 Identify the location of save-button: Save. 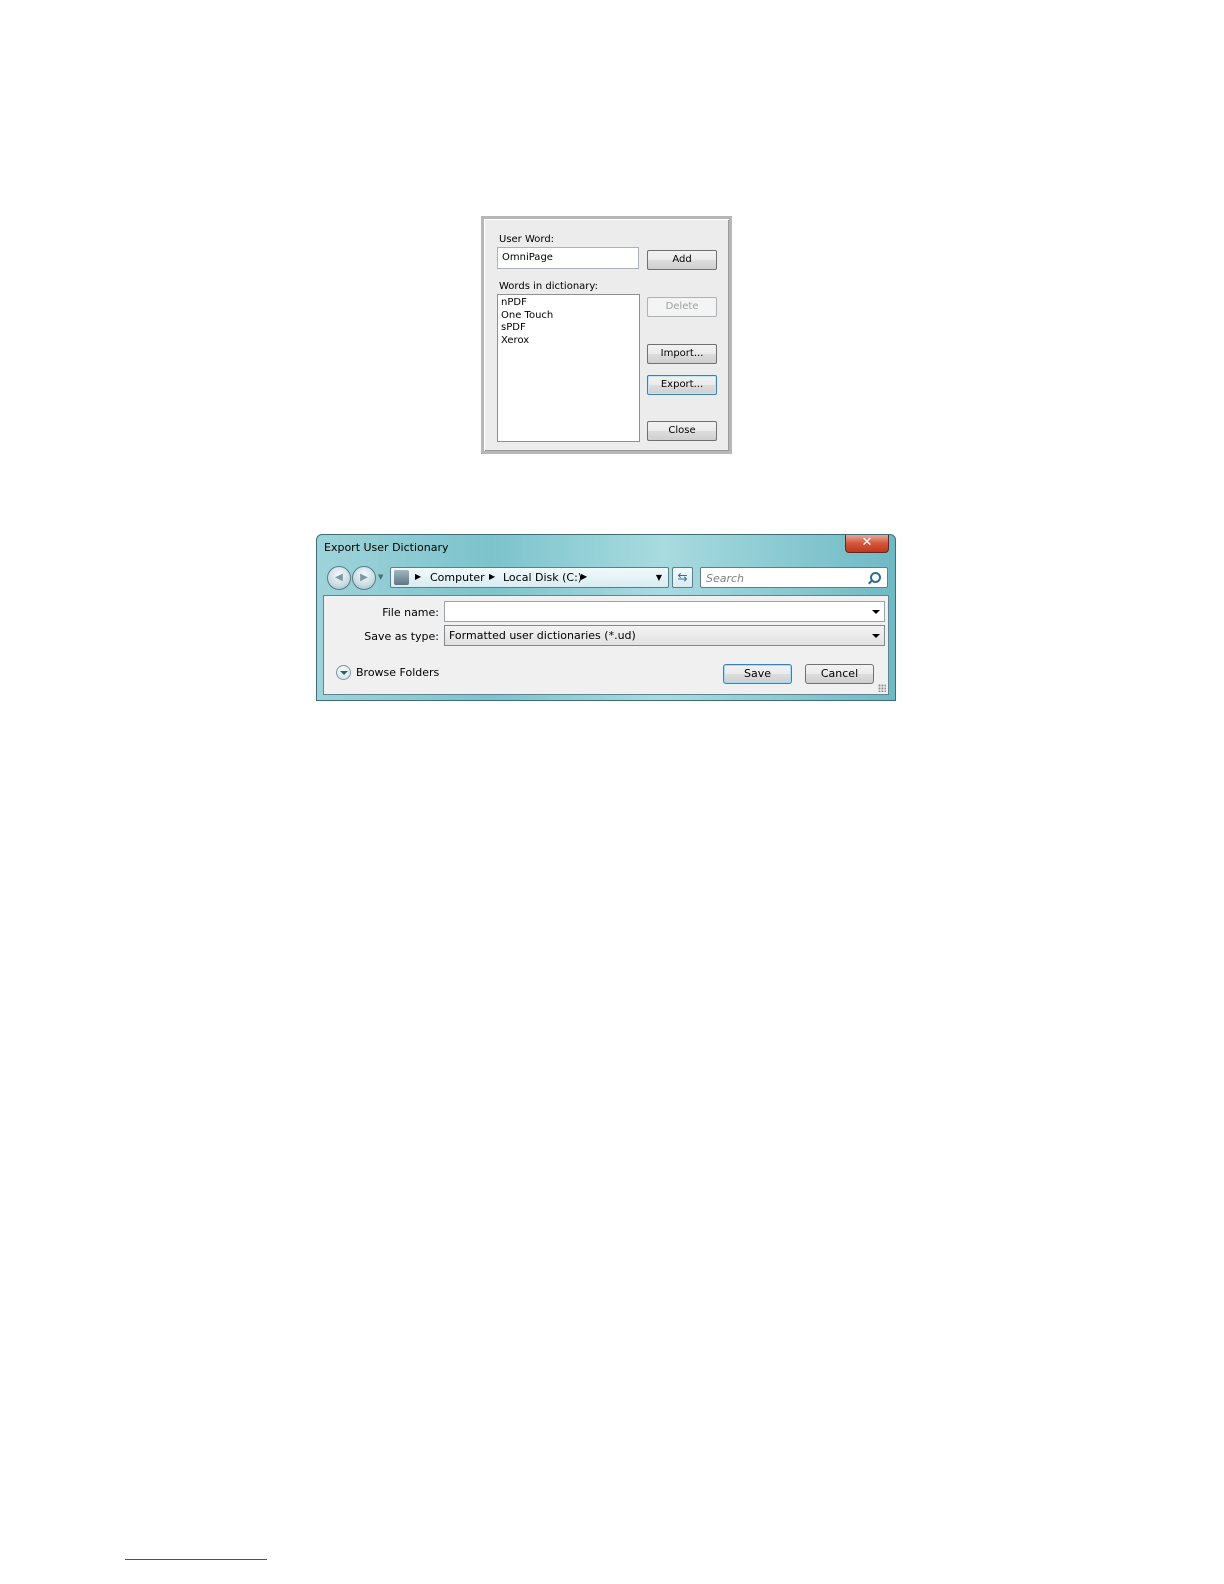
(757, 674).